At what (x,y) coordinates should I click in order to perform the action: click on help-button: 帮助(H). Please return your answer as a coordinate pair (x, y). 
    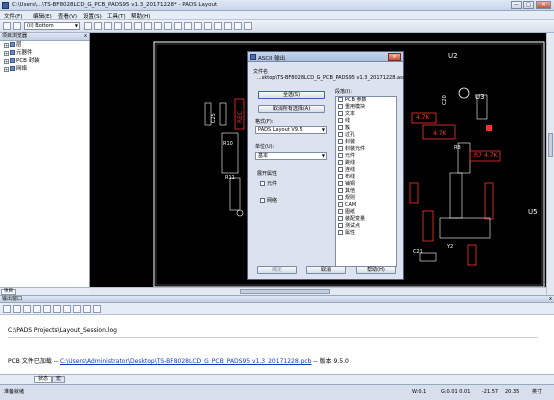
    Looking at the image, I should click on (376, 270).